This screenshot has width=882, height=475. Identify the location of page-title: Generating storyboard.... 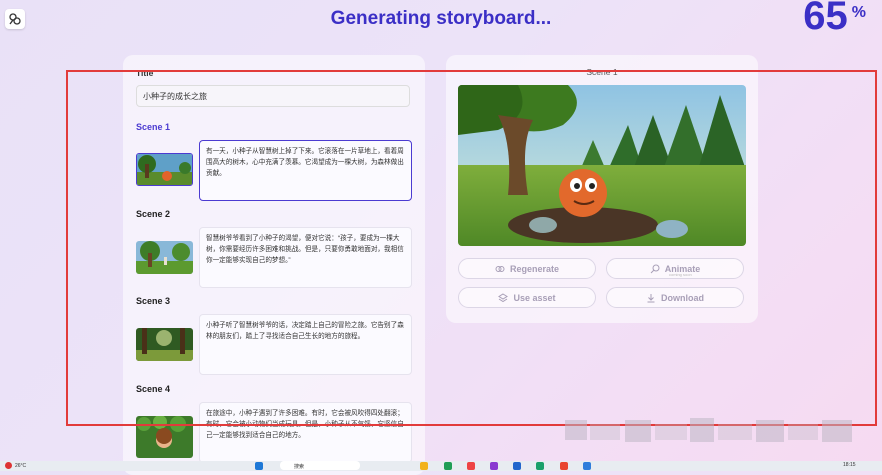
(441, 18).